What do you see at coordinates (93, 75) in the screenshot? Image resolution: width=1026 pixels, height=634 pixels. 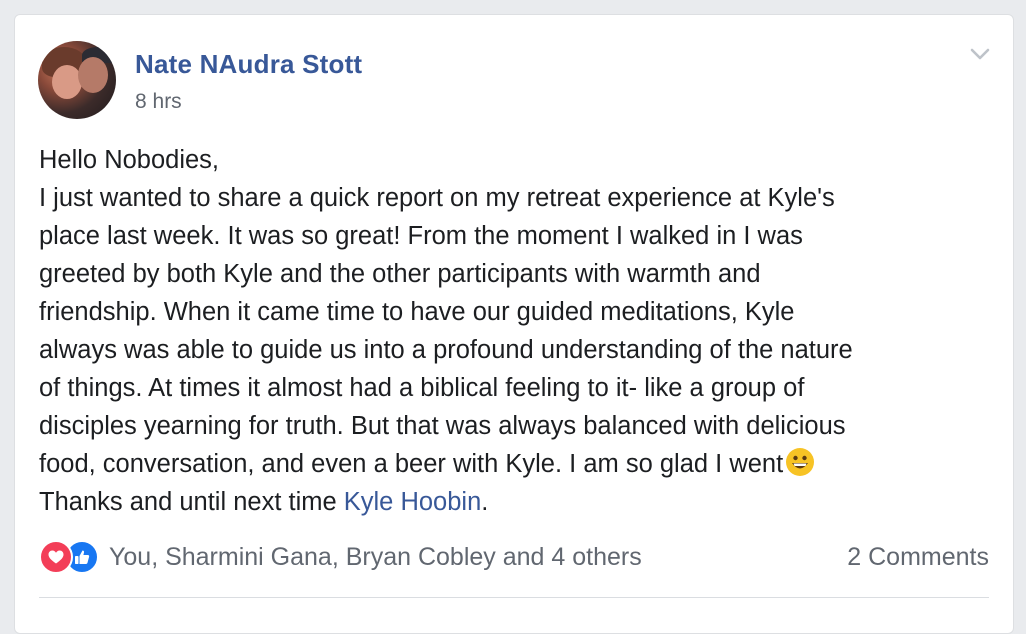 I see `avatar-face-right` at bounding box center [93, 75].